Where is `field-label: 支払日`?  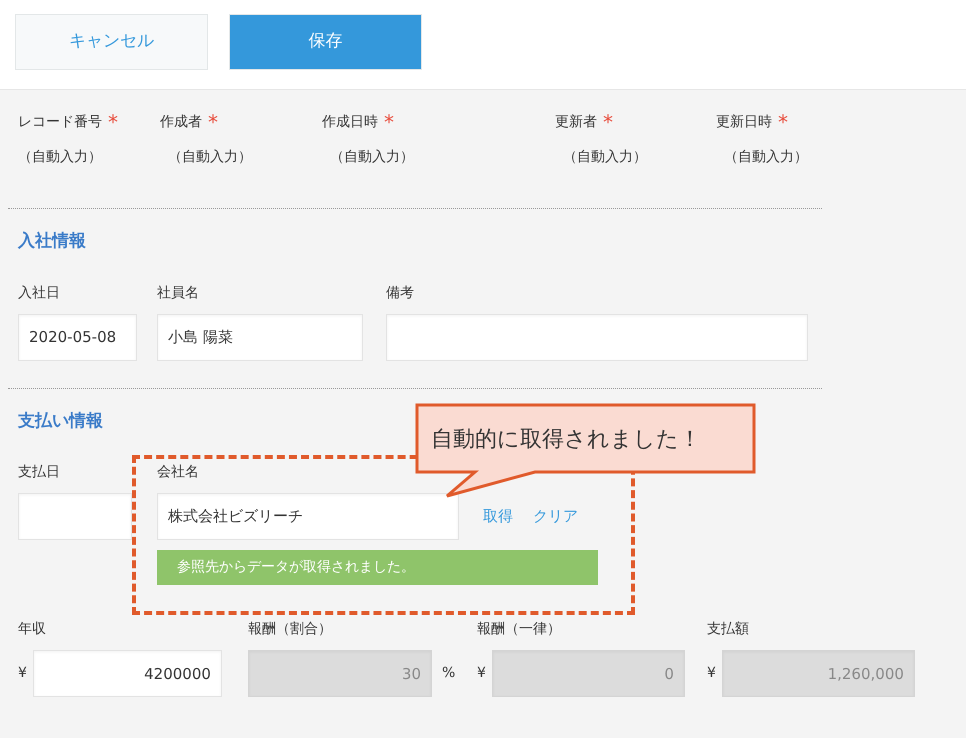 field-label: 支払日 is located at coordinates (39, 472).